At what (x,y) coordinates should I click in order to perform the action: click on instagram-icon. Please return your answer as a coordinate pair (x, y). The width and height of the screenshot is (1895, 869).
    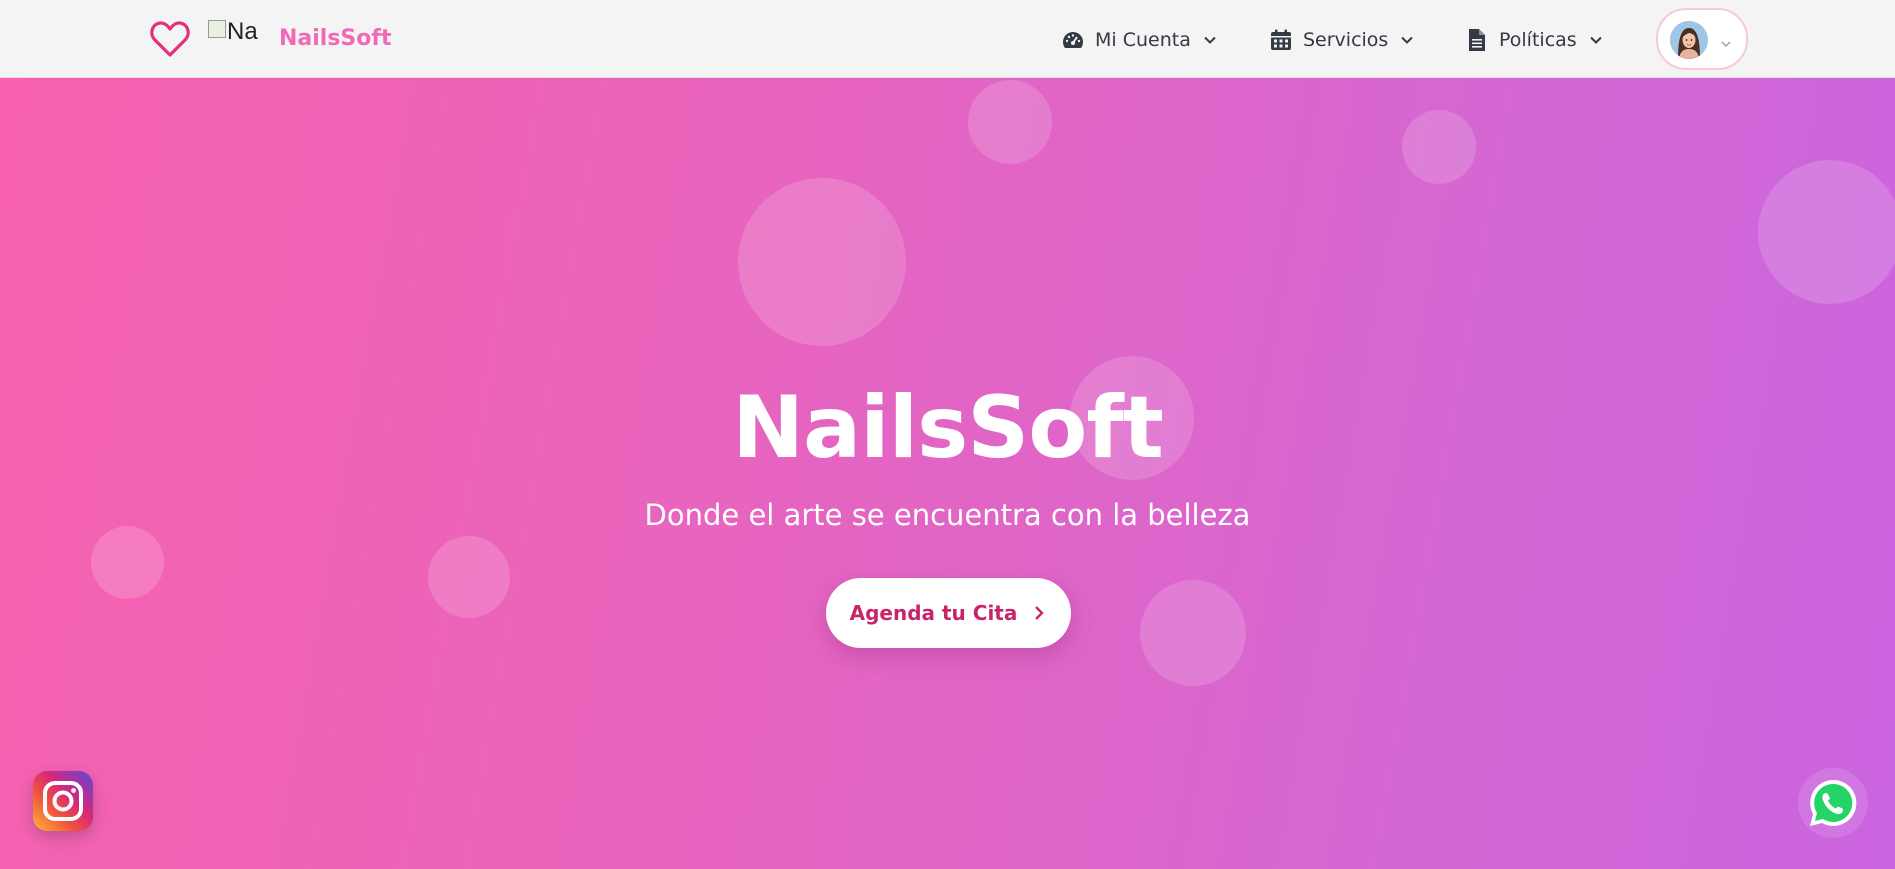
    Looking at the image, I should click on (63, 801).